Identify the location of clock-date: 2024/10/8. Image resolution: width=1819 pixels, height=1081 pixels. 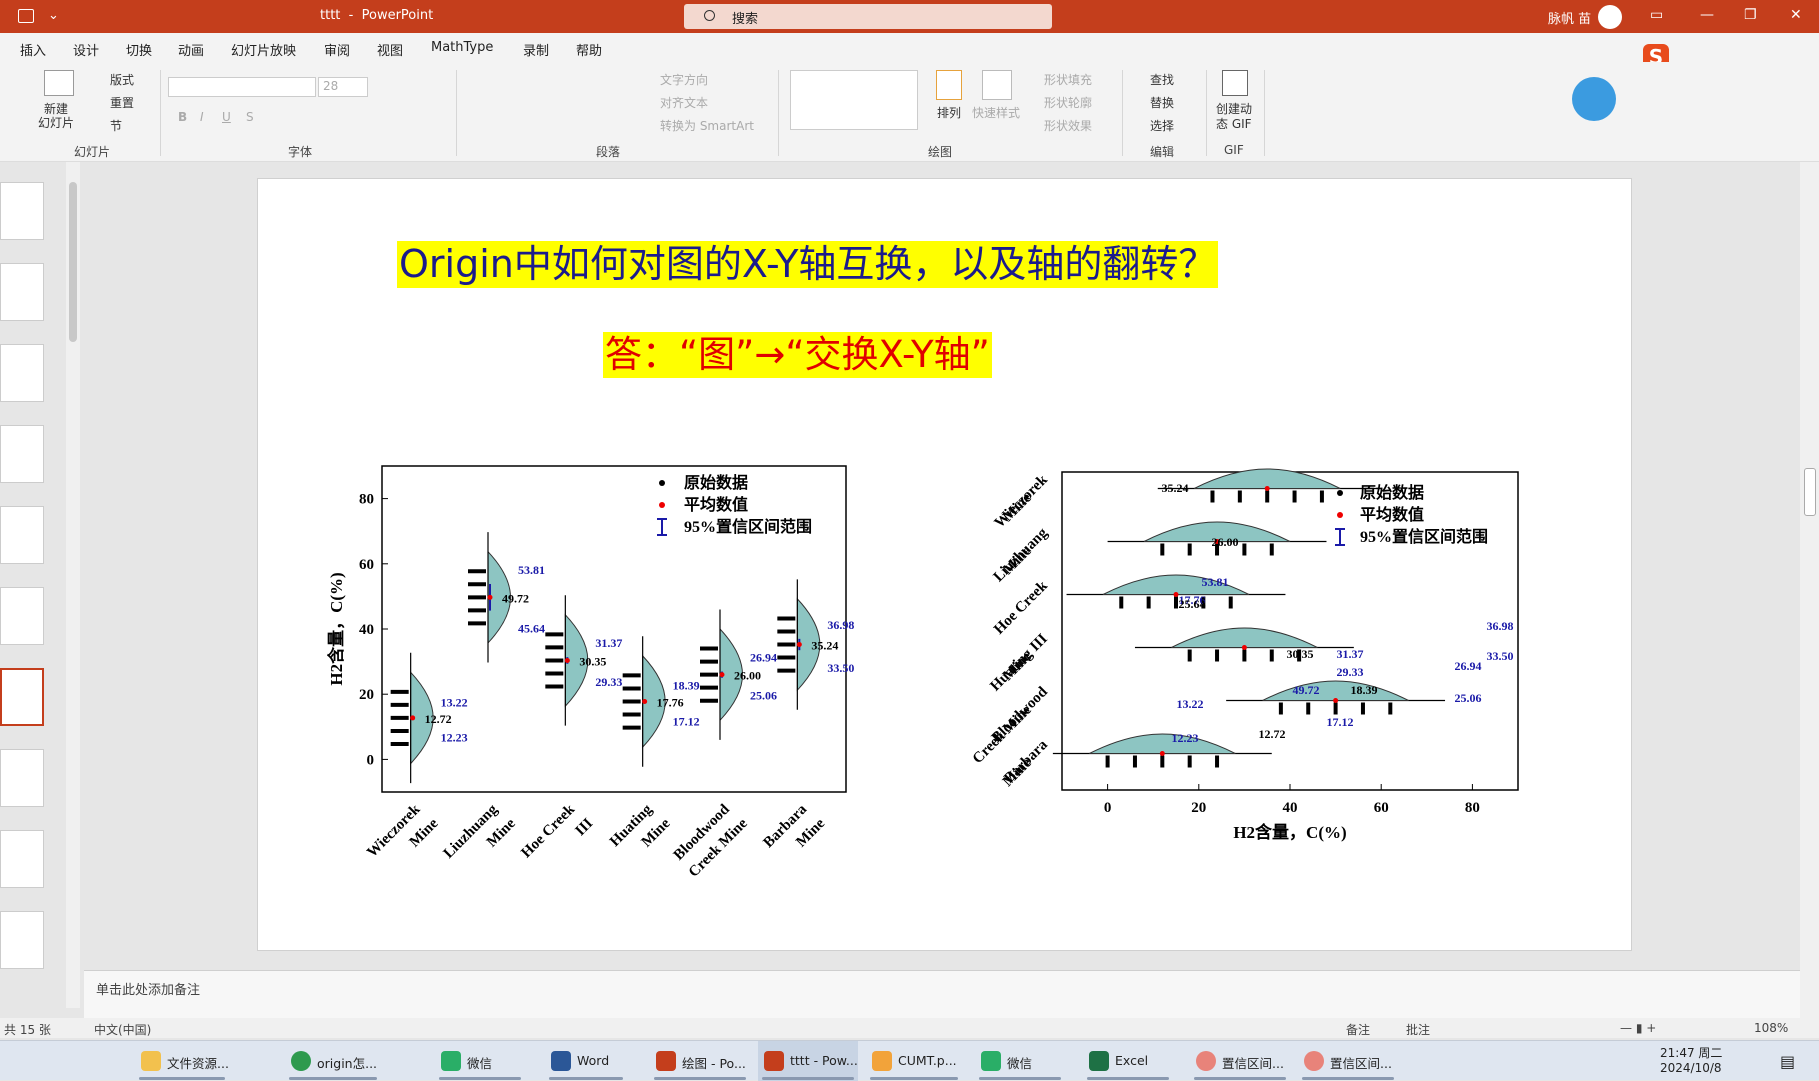
(1691, 1068).